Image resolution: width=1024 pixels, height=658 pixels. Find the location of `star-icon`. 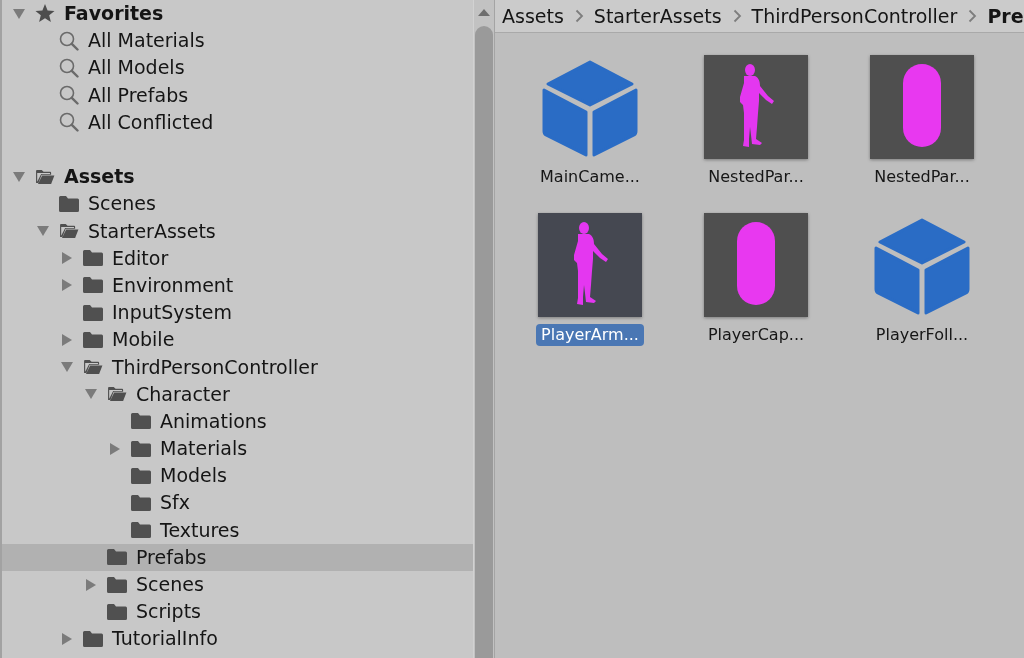

star-icon is located at coordinates (45, 14).